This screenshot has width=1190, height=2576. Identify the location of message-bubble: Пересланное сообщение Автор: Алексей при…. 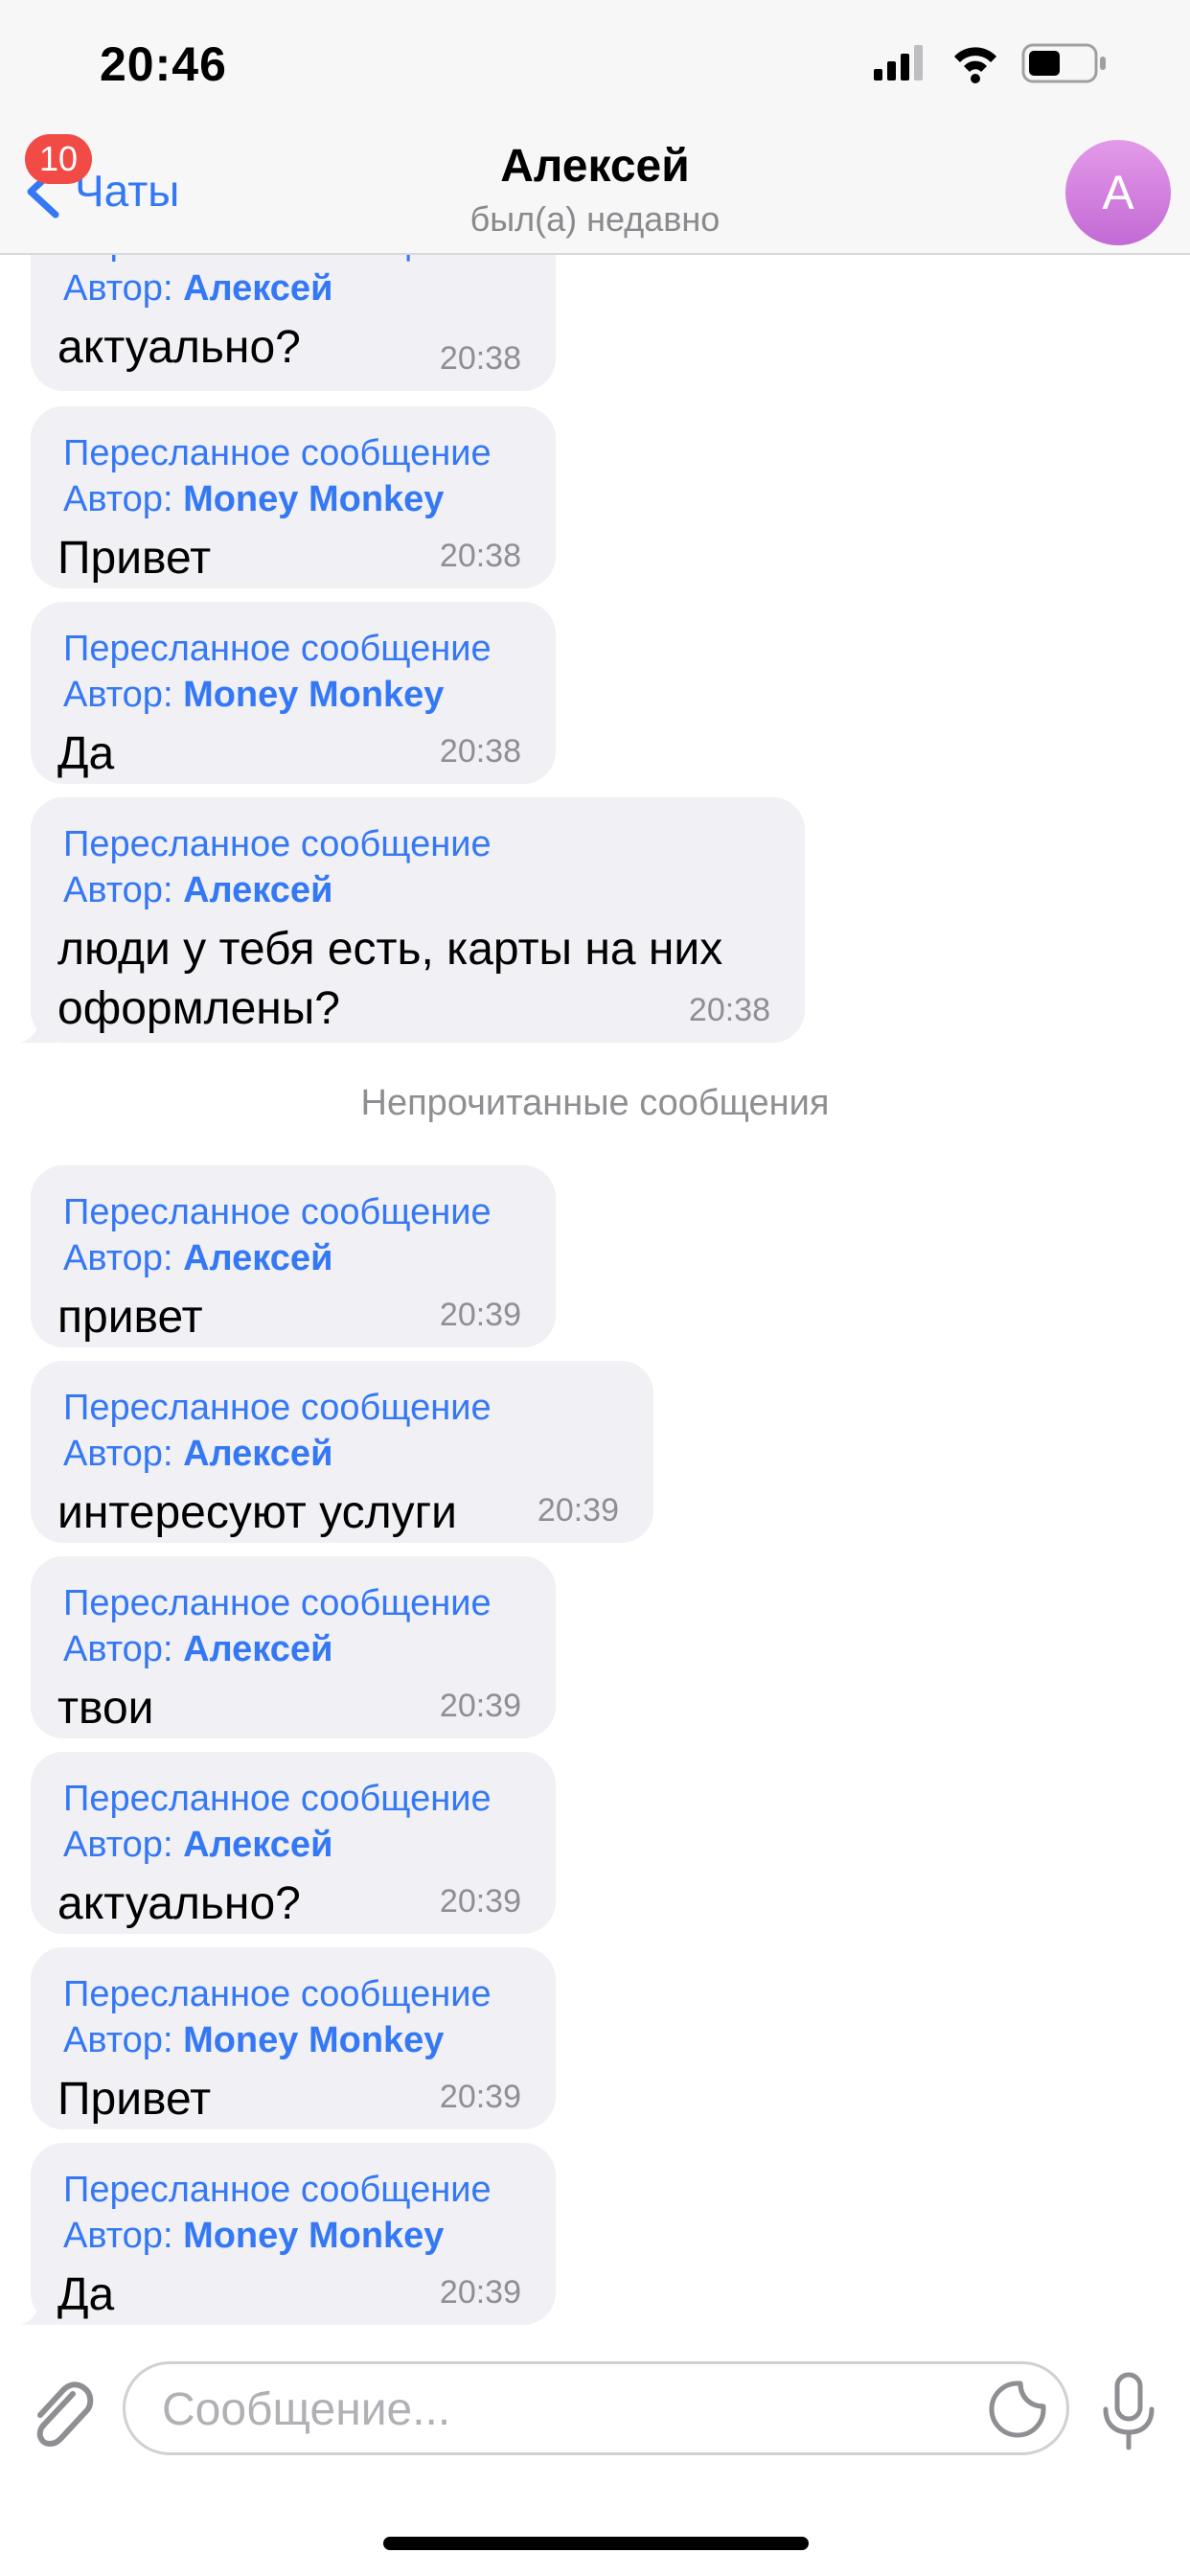
(294, 1256).